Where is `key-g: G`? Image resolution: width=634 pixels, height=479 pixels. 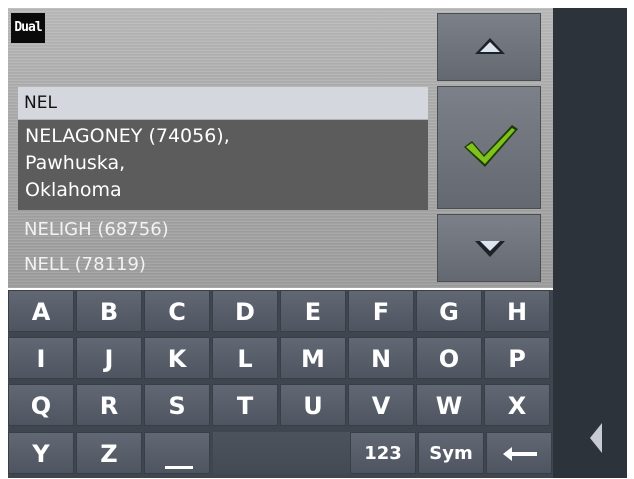
key-g: G is located at coordinates (449, 311).